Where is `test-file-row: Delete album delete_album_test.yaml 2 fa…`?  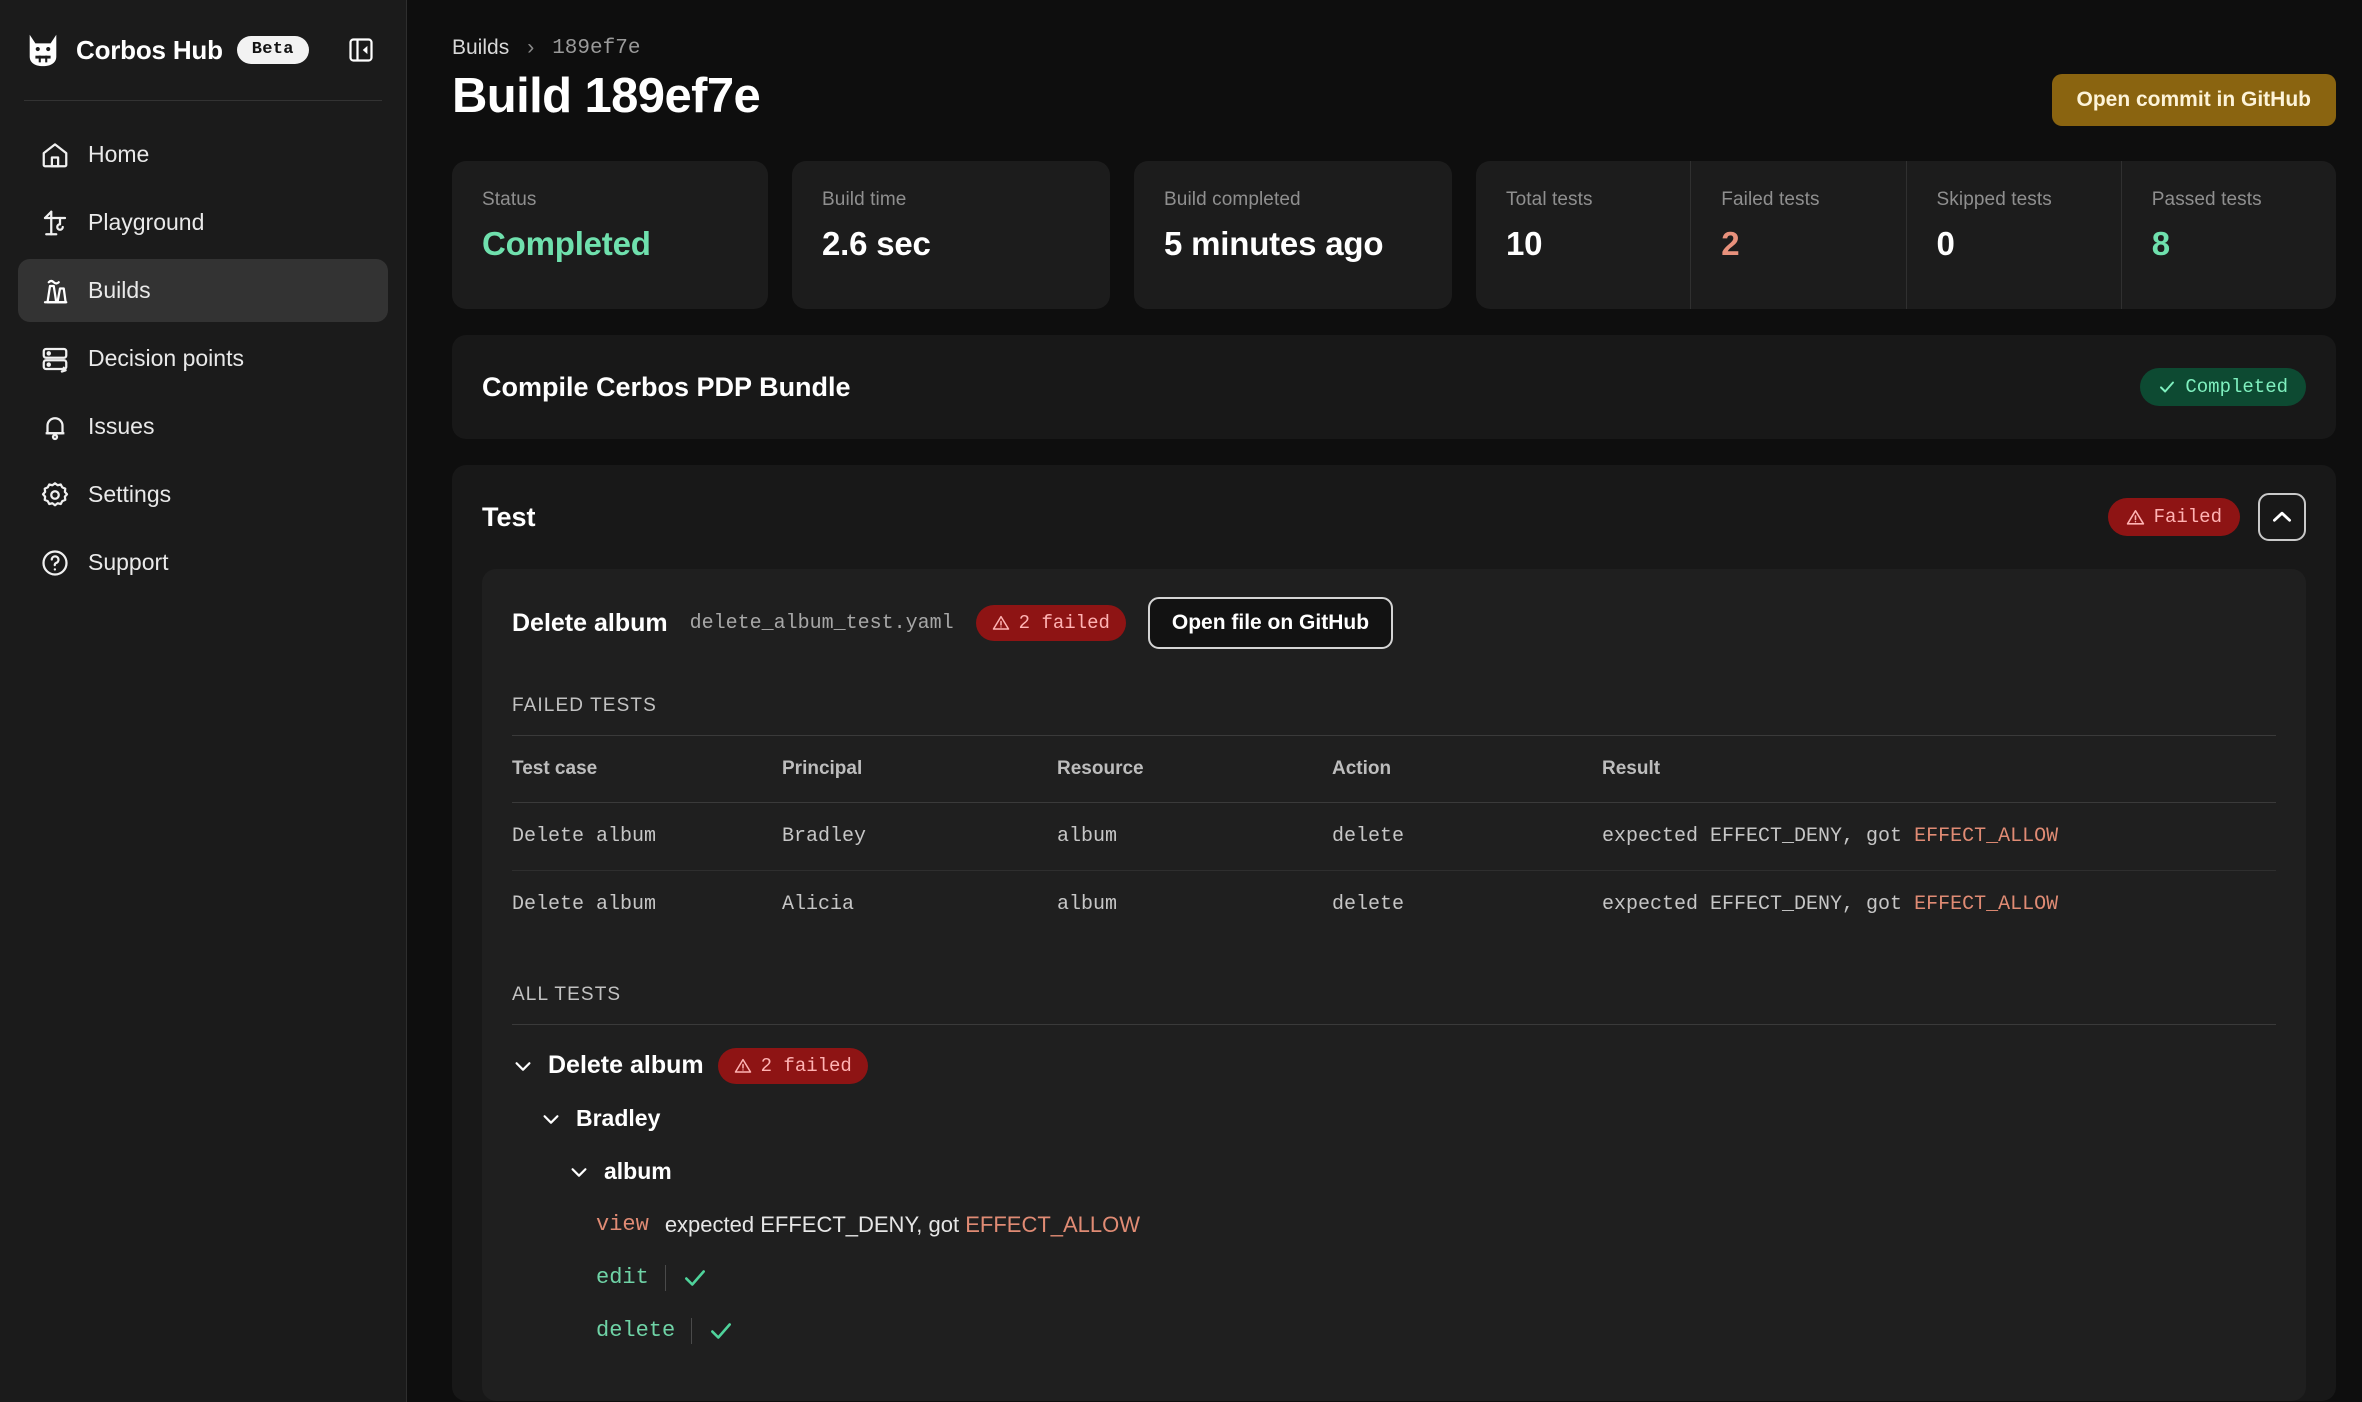
test-file-row: Delete album delete_album_test.yaml 2 fa… is located at coordinates (1394, 623).